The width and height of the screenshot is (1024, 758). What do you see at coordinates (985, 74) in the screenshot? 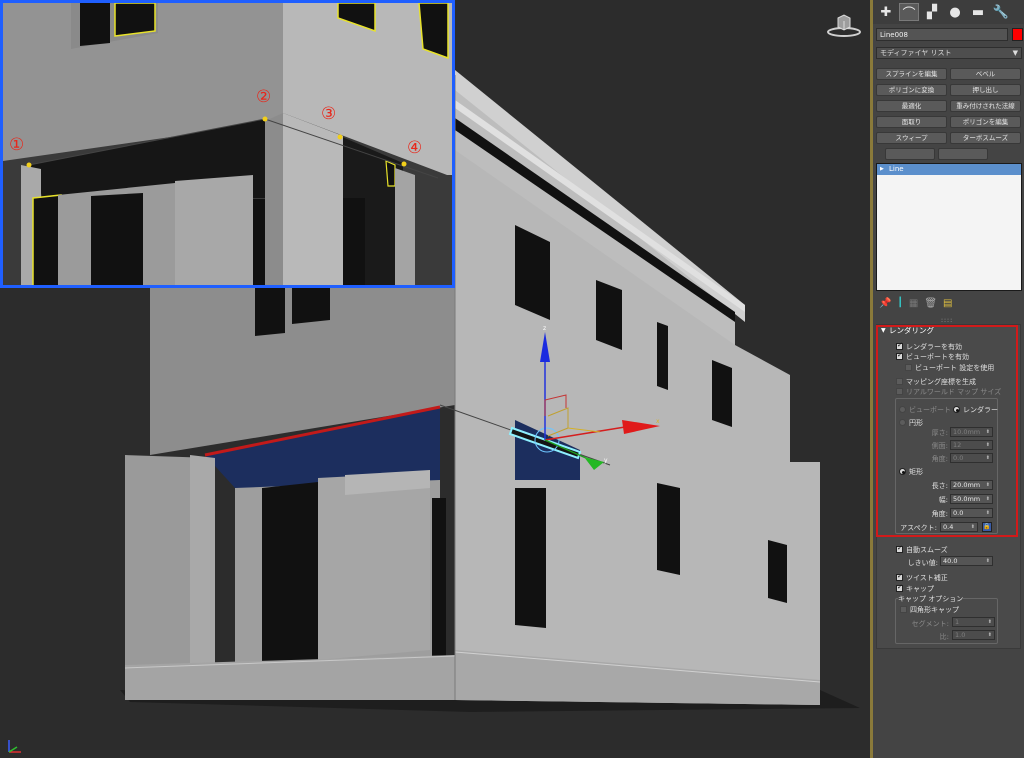
I see `modifier-button: ベベル` at bounding box center [985, 74].